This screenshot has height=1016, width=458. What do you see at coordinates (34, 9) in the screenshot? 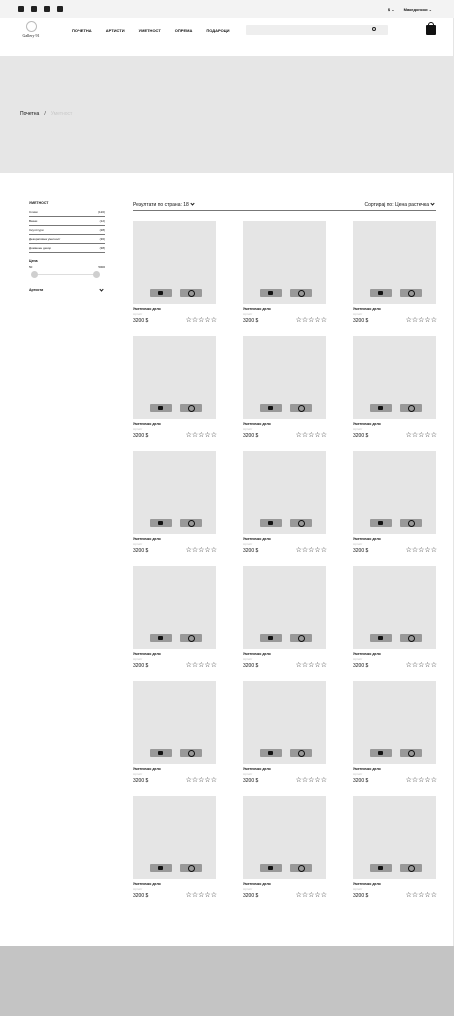
I see `facebook-icon` at bounding box center [34, 9].